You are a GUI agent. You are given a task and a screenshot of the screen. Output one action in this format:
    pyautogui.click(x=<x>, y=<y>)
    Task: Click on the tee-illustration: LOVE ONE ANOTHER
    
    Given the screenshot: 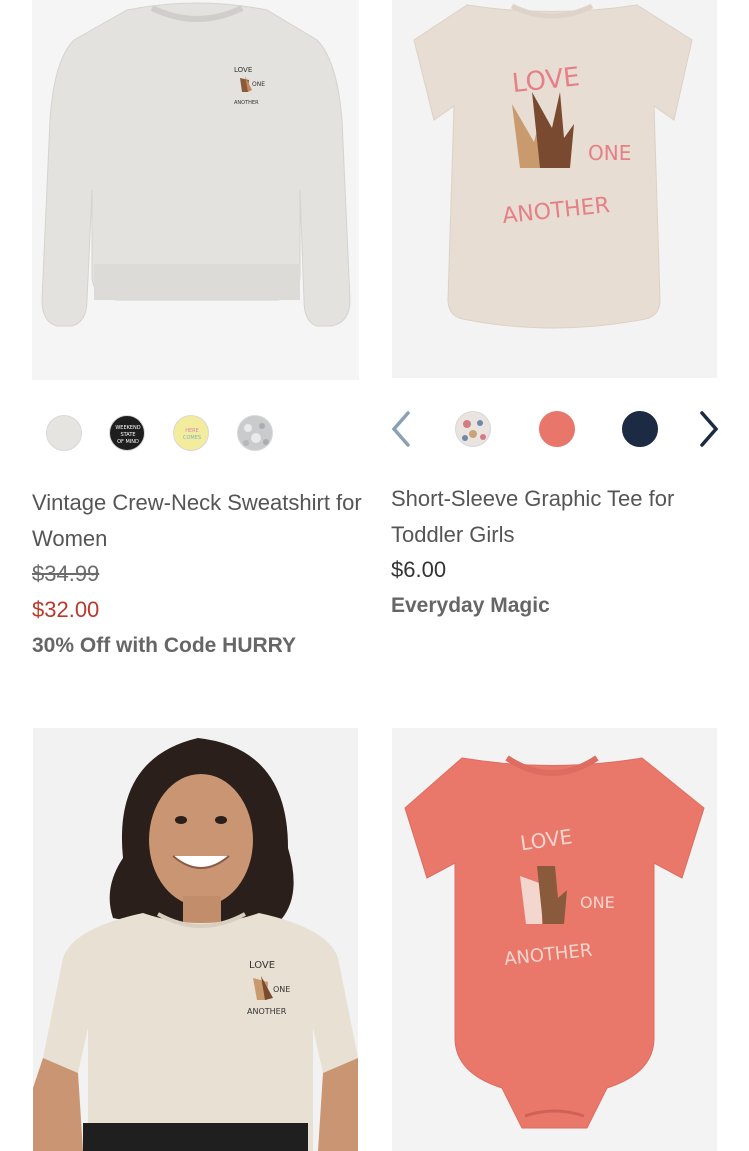 What is the action you would take?
    pyautogui.click(x=553, y=166)
    